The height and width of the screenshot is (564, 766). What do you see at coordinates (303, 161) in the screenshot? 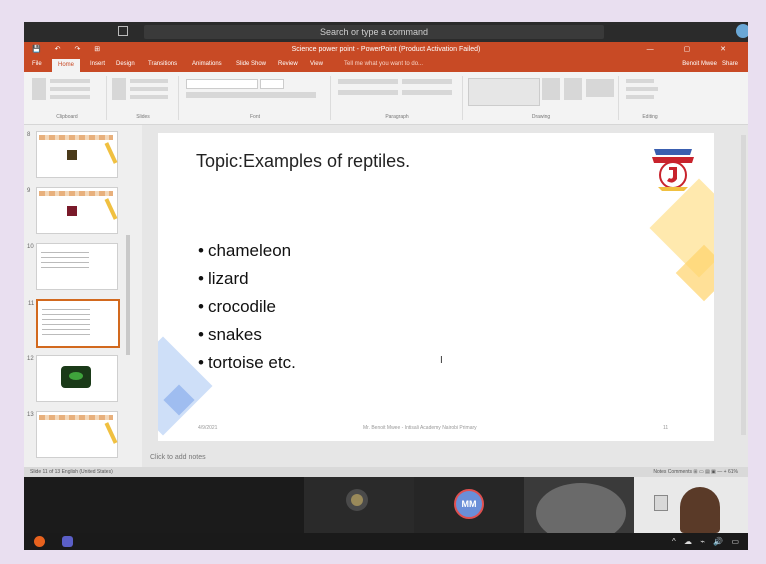
I see `slide-title: Topic:Examples of reptiles.` at bounding box center [303, 161].